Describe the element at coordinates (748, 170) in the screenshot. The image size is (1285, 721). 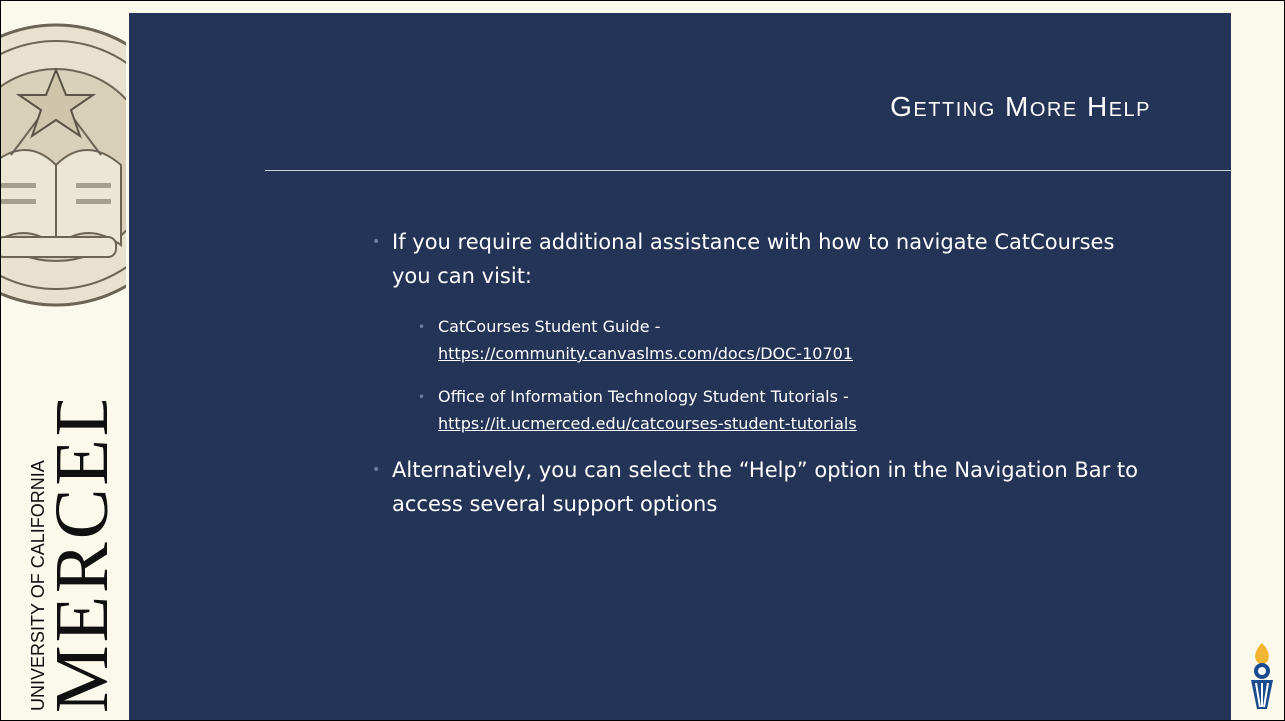
I see `title-divider` at that location.